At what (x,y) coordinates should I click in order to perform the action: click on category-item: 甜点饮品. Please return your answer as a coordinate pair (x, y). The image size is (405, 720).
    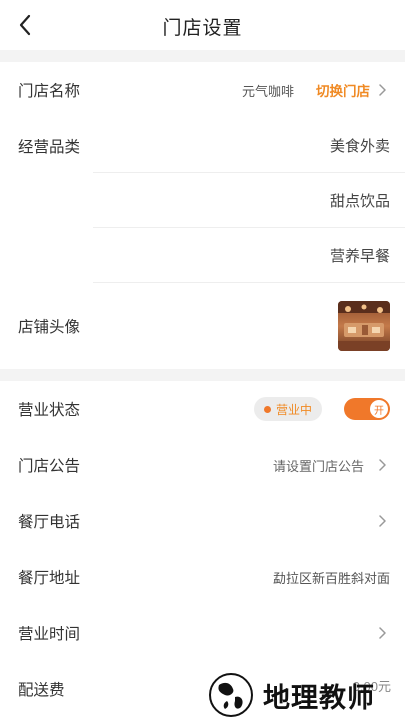
    Looking at the image, I should click on (202, 200).